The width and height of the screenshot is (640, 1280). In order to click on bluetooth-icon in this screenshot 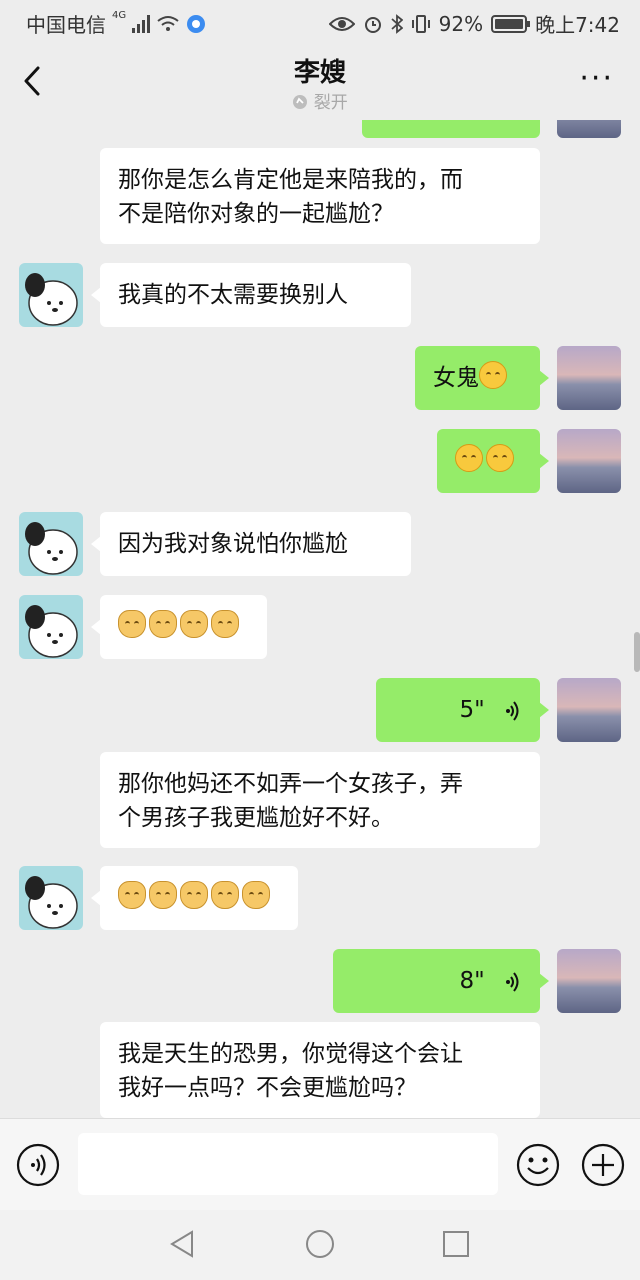, I will do `click(397, 23)`.